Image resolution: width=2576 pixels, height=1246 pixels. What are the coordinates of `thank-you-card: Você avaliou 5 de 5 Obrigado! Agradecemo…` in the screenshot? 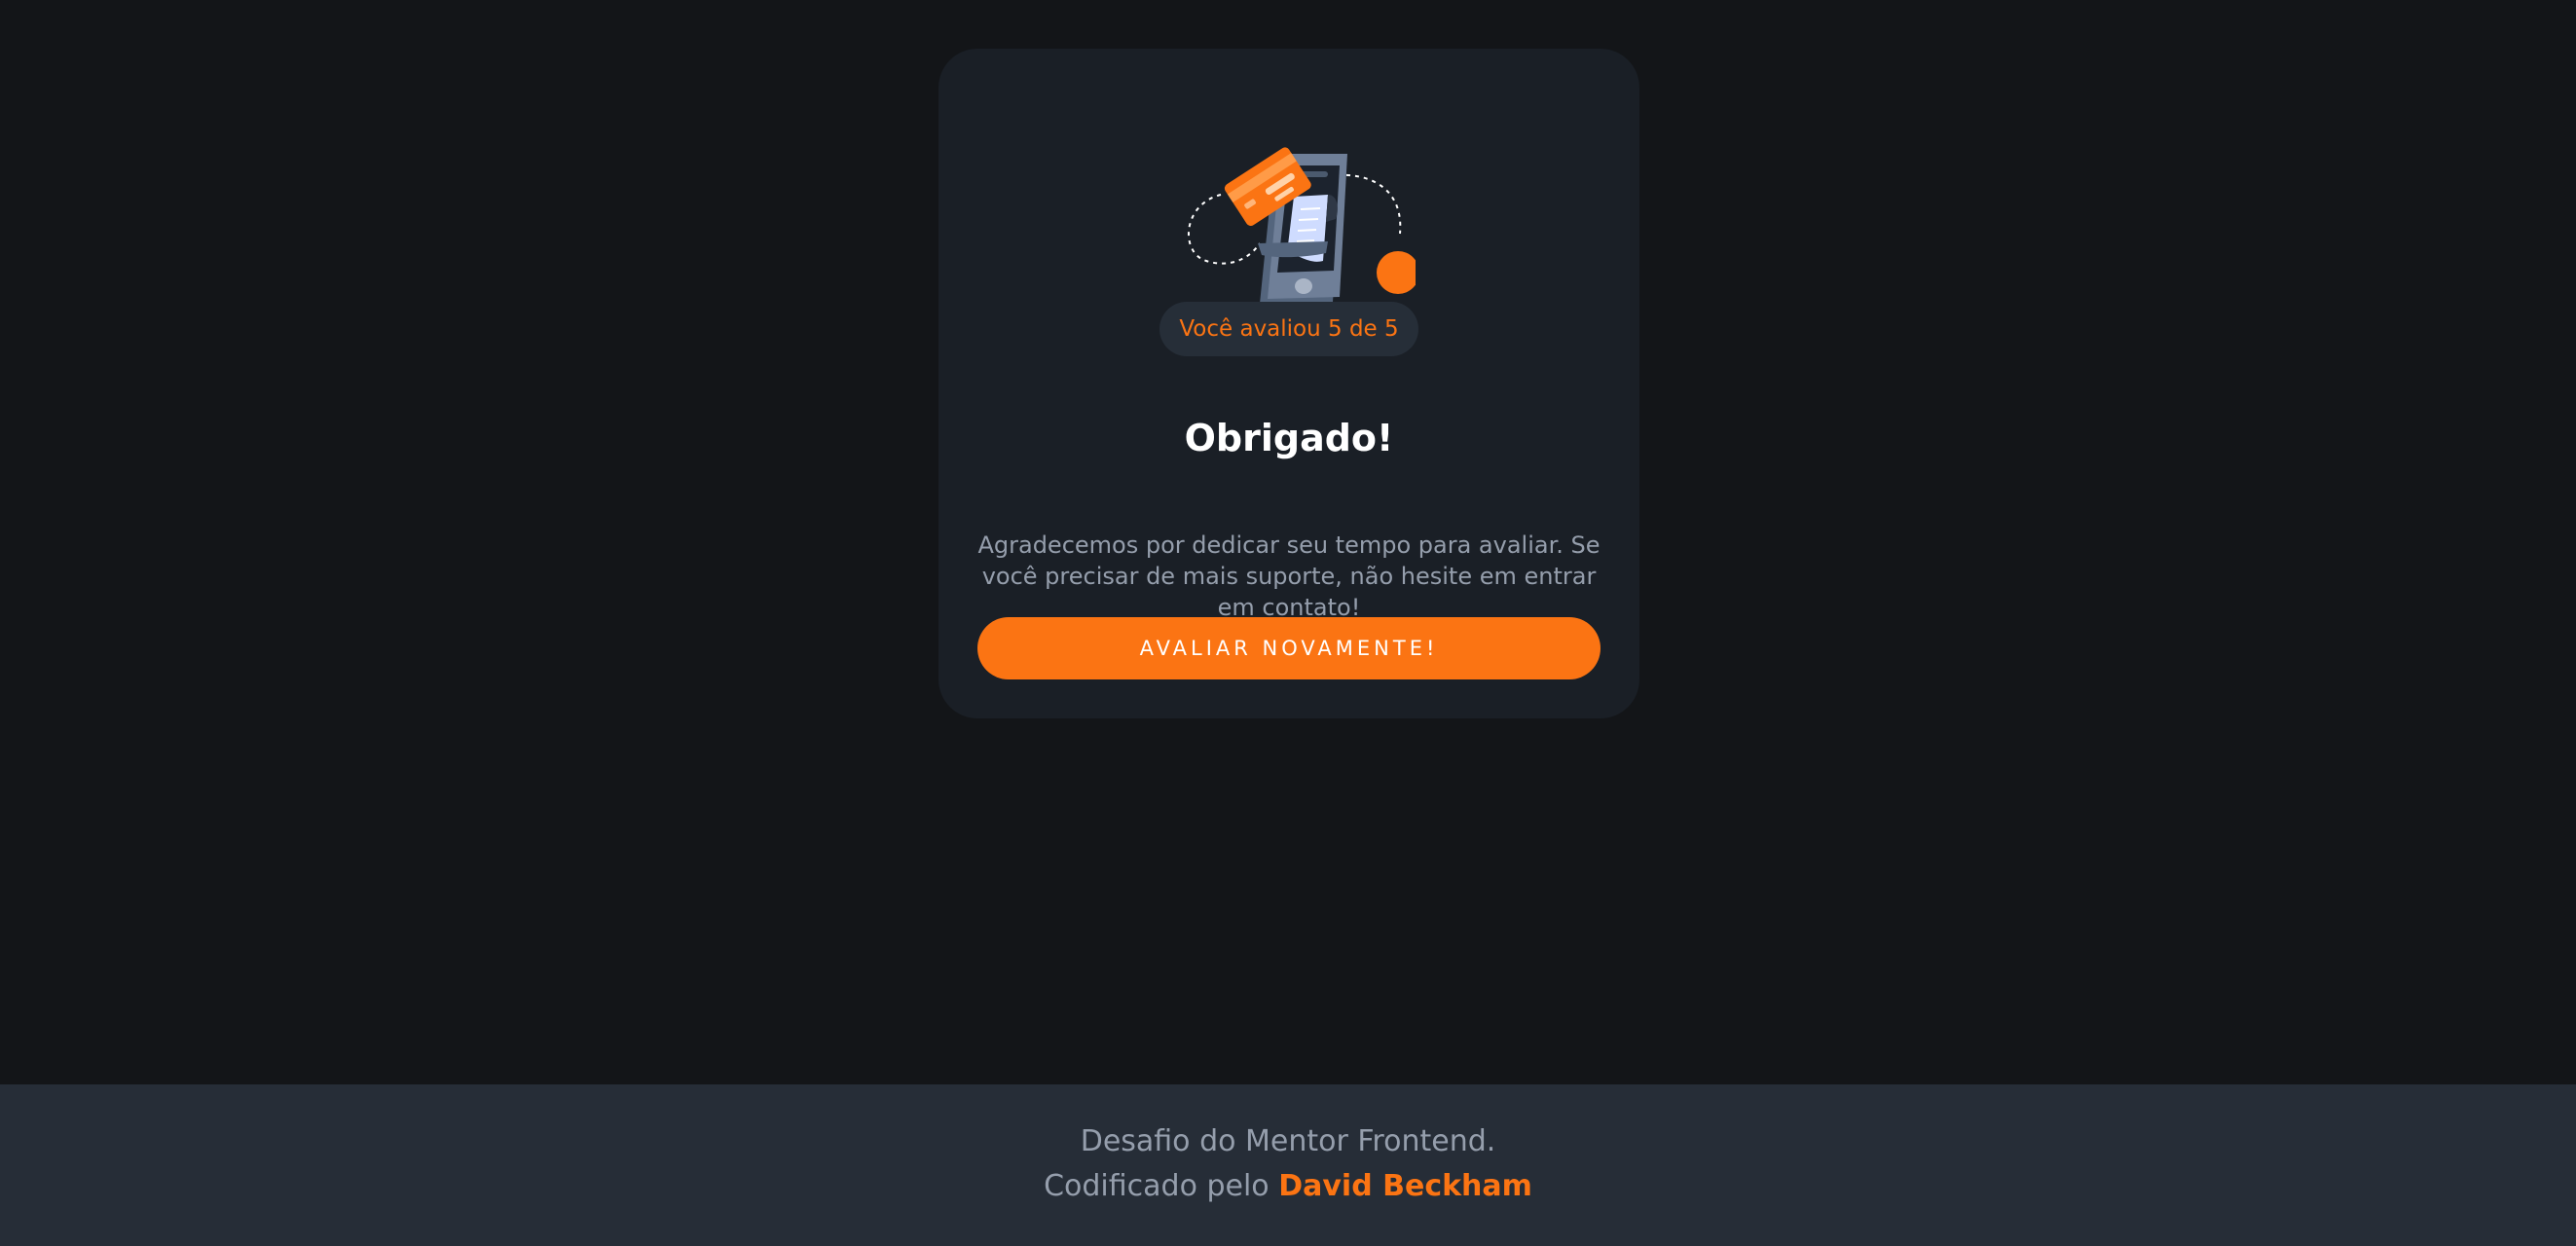 It's located at (1288, 383).